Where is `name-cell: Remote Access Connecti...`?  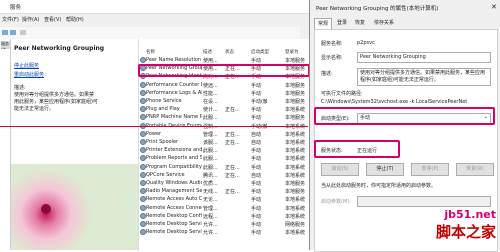
name-cell: Remote Access Connecti... is located at coordinates (174, 207).